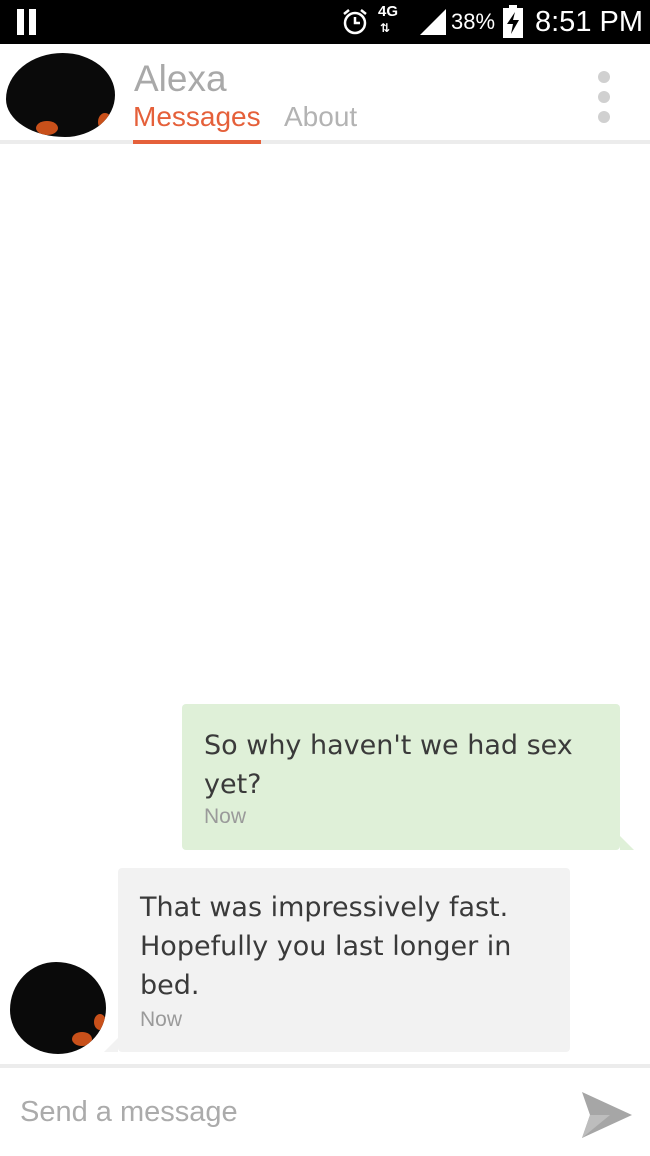 This screenshot has width=650, height=1156. What do you see at coordinates (60, 95) in the screenshot?
I see `contact-avatar` at bounding box center [60, 95].